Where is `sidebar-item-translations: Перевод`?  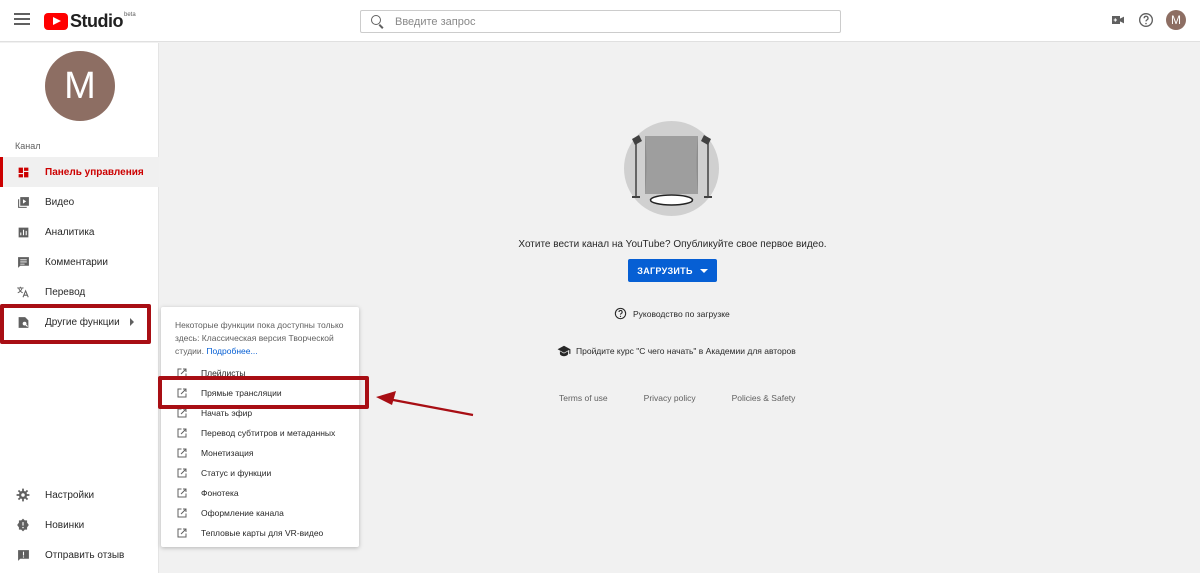 sidebar-item-translations: Перевод is located at coordinates (79, 292).